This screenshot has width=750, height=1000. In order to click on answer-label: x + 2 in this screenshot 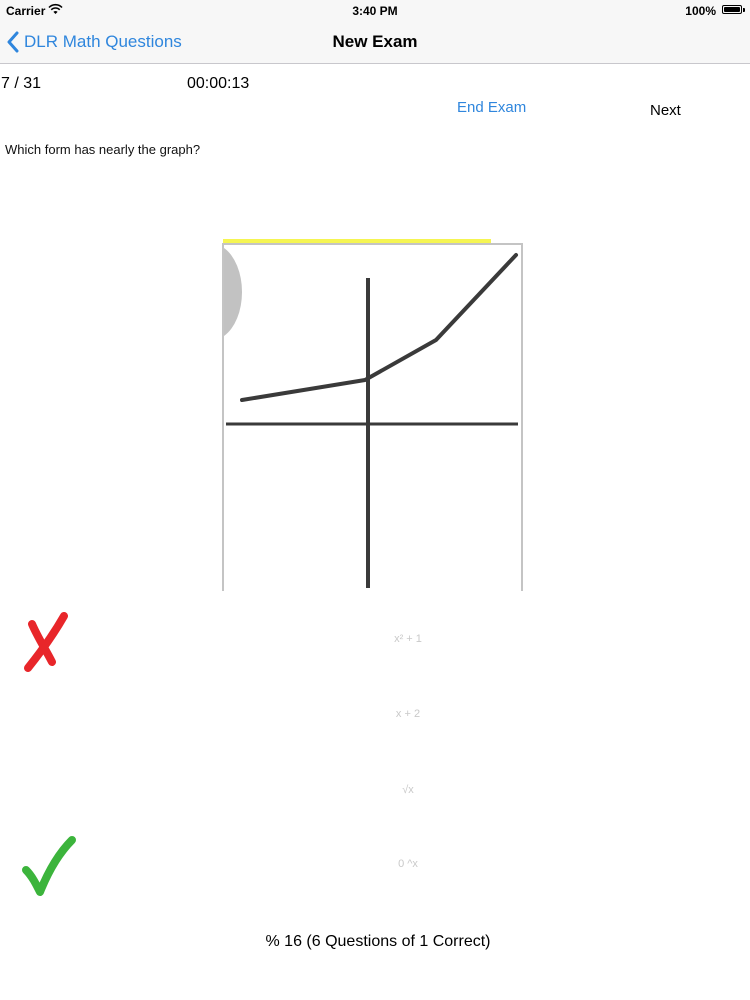, I will do `click(408, 714)`.